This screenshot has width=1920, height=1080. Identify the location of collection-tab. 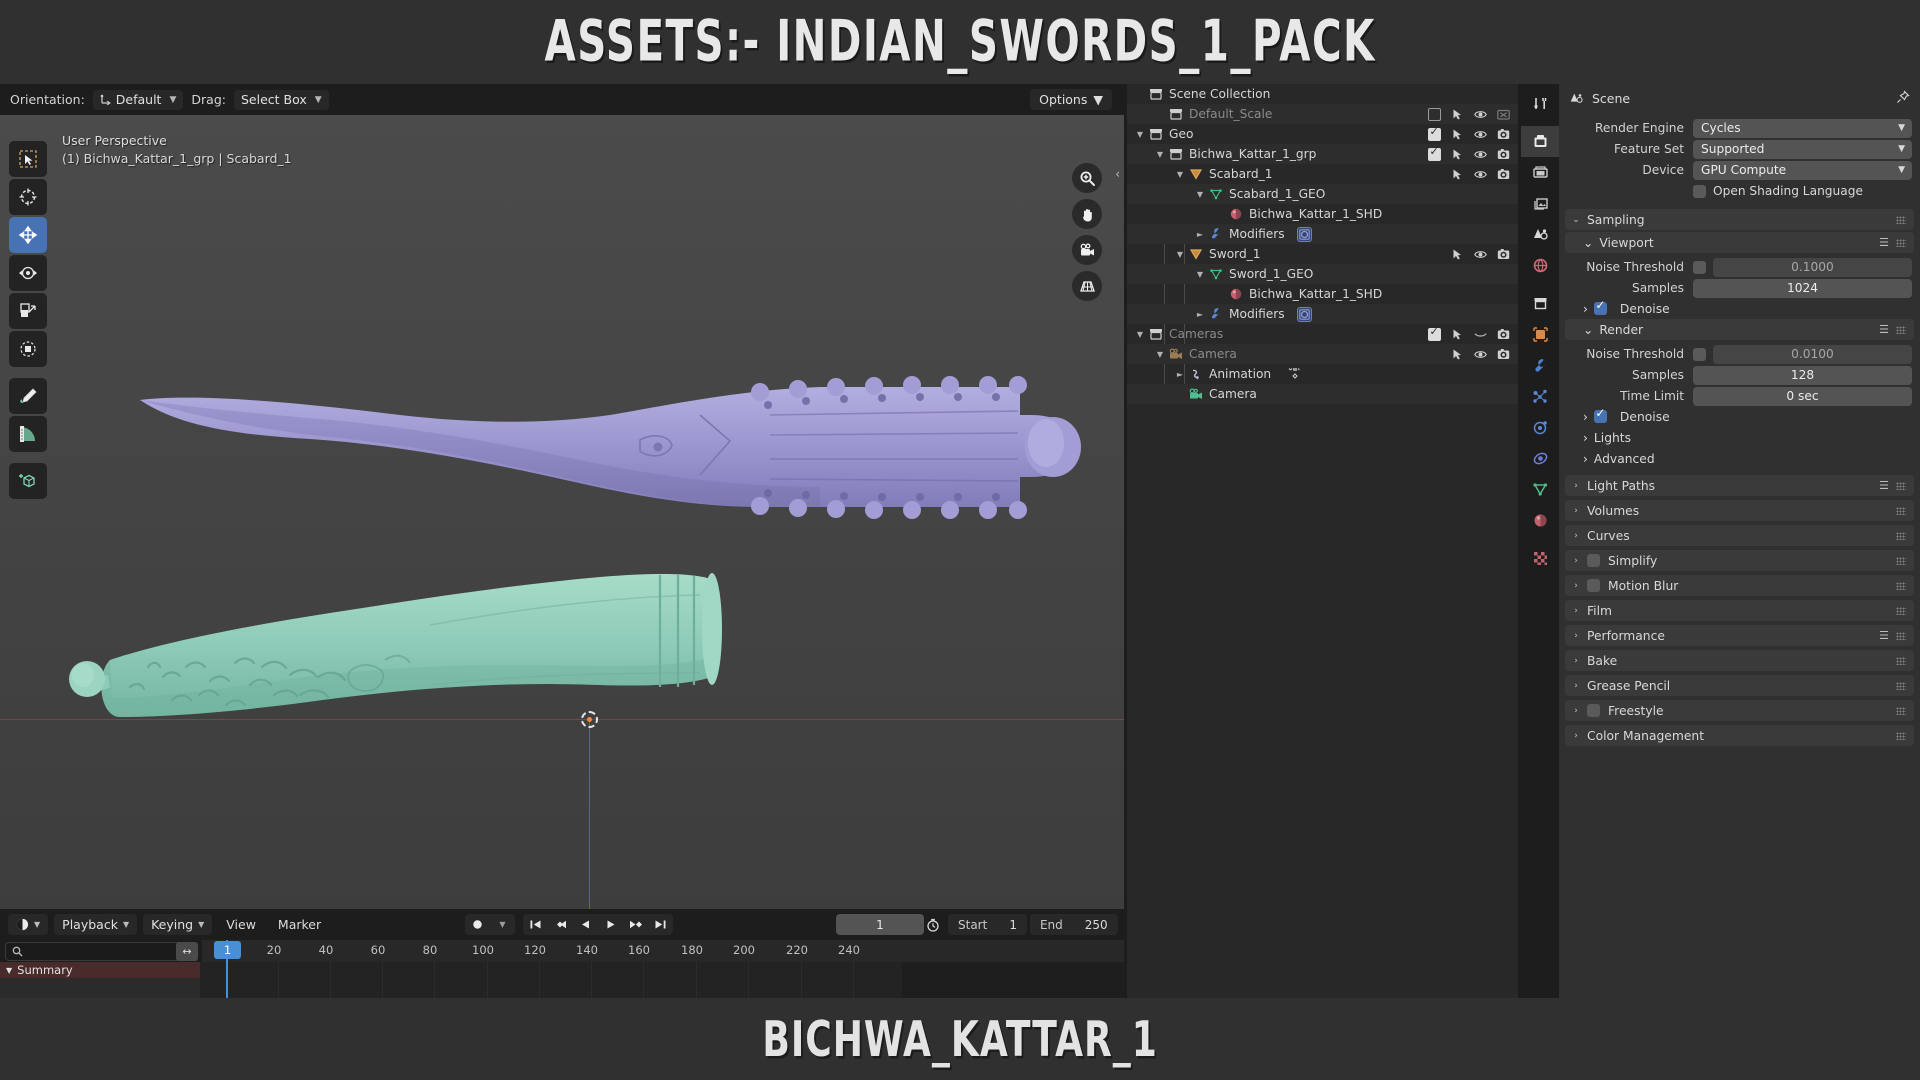
(1540, 303).